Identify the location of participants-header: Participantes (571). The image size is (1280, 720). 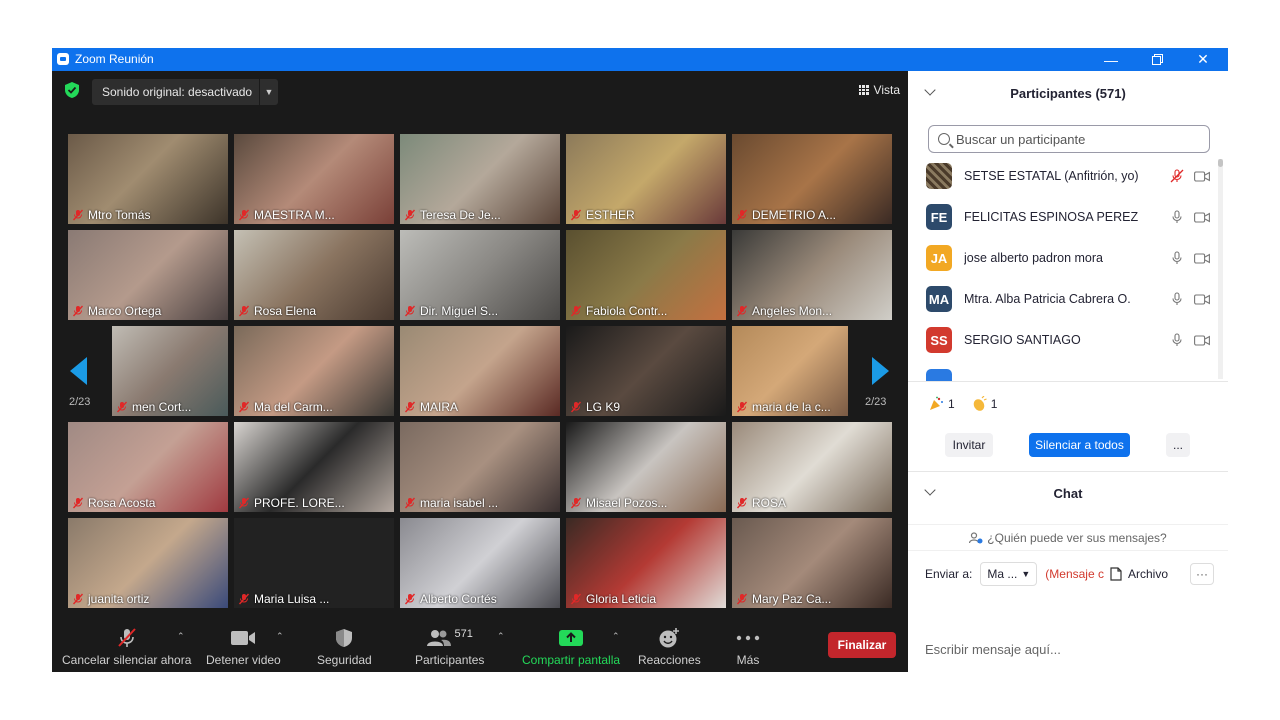
(1068, 93).